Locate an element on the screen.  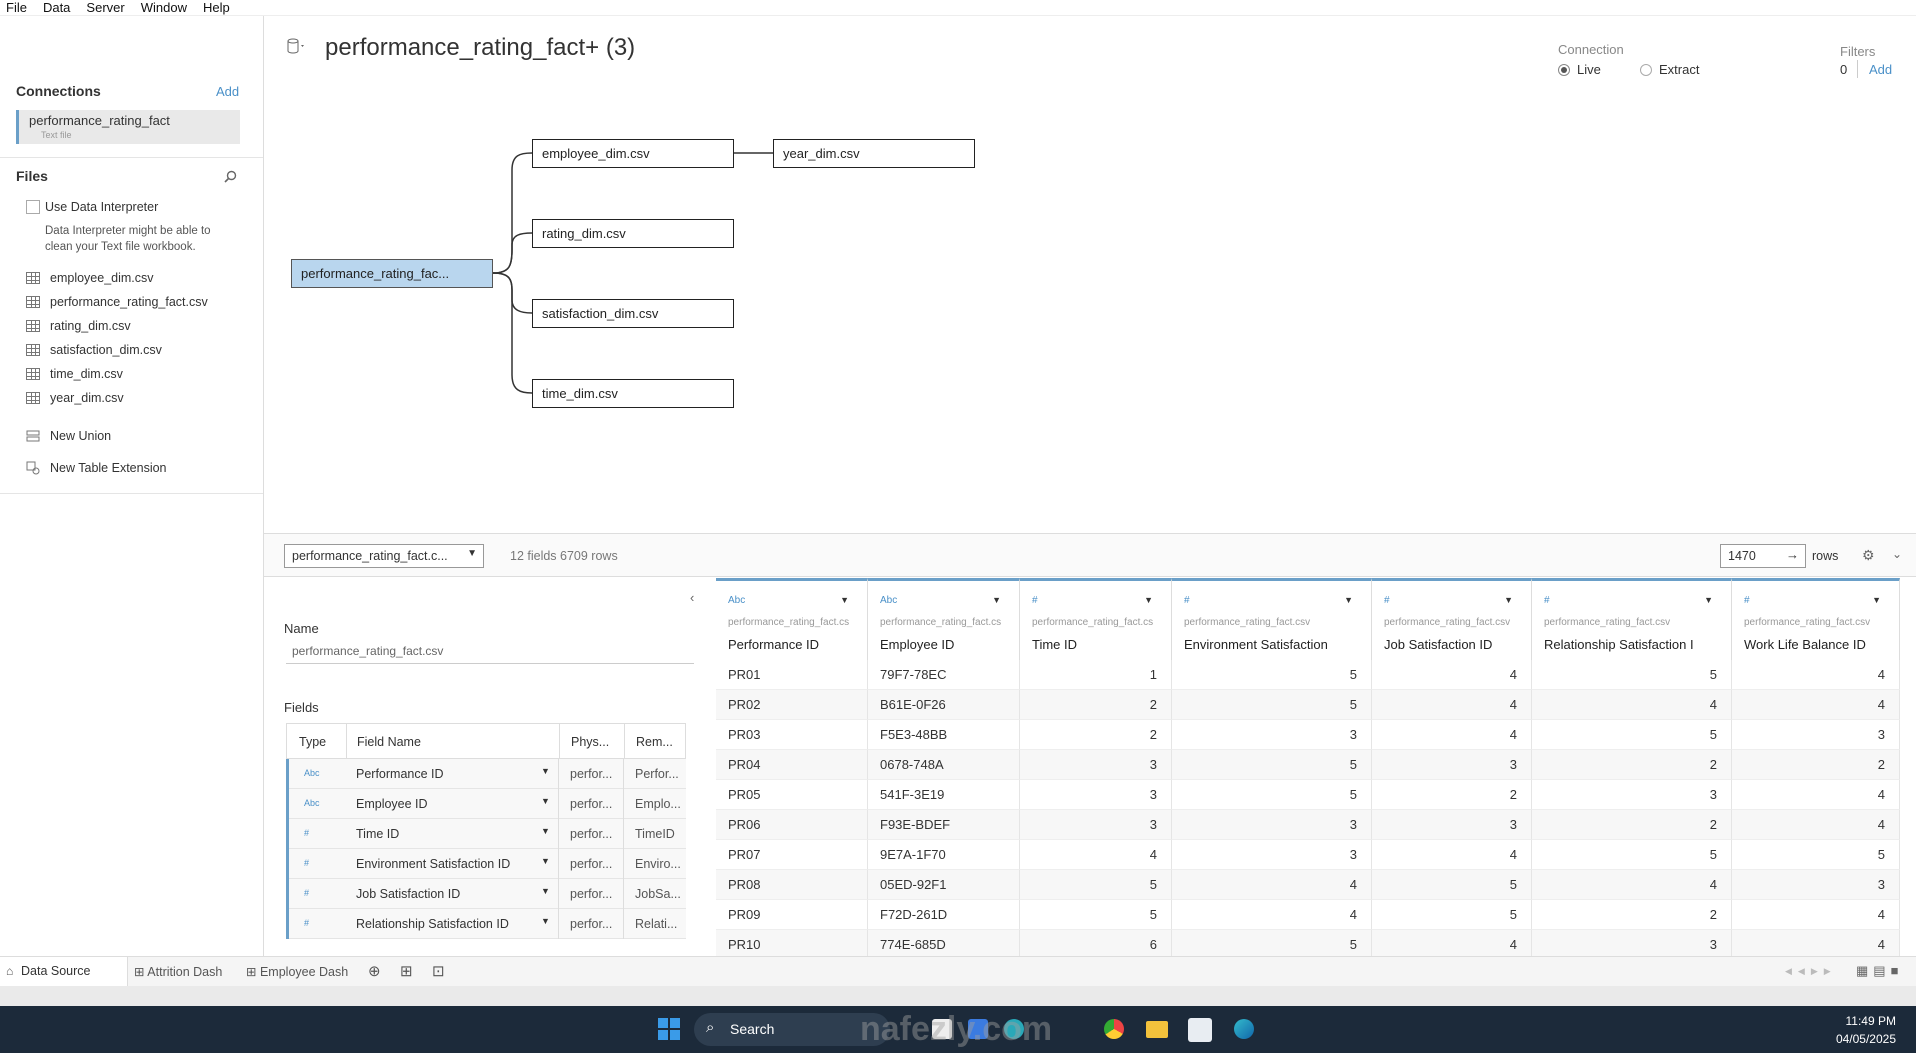
tableau-icon is located at coordinates (1200, 1030).